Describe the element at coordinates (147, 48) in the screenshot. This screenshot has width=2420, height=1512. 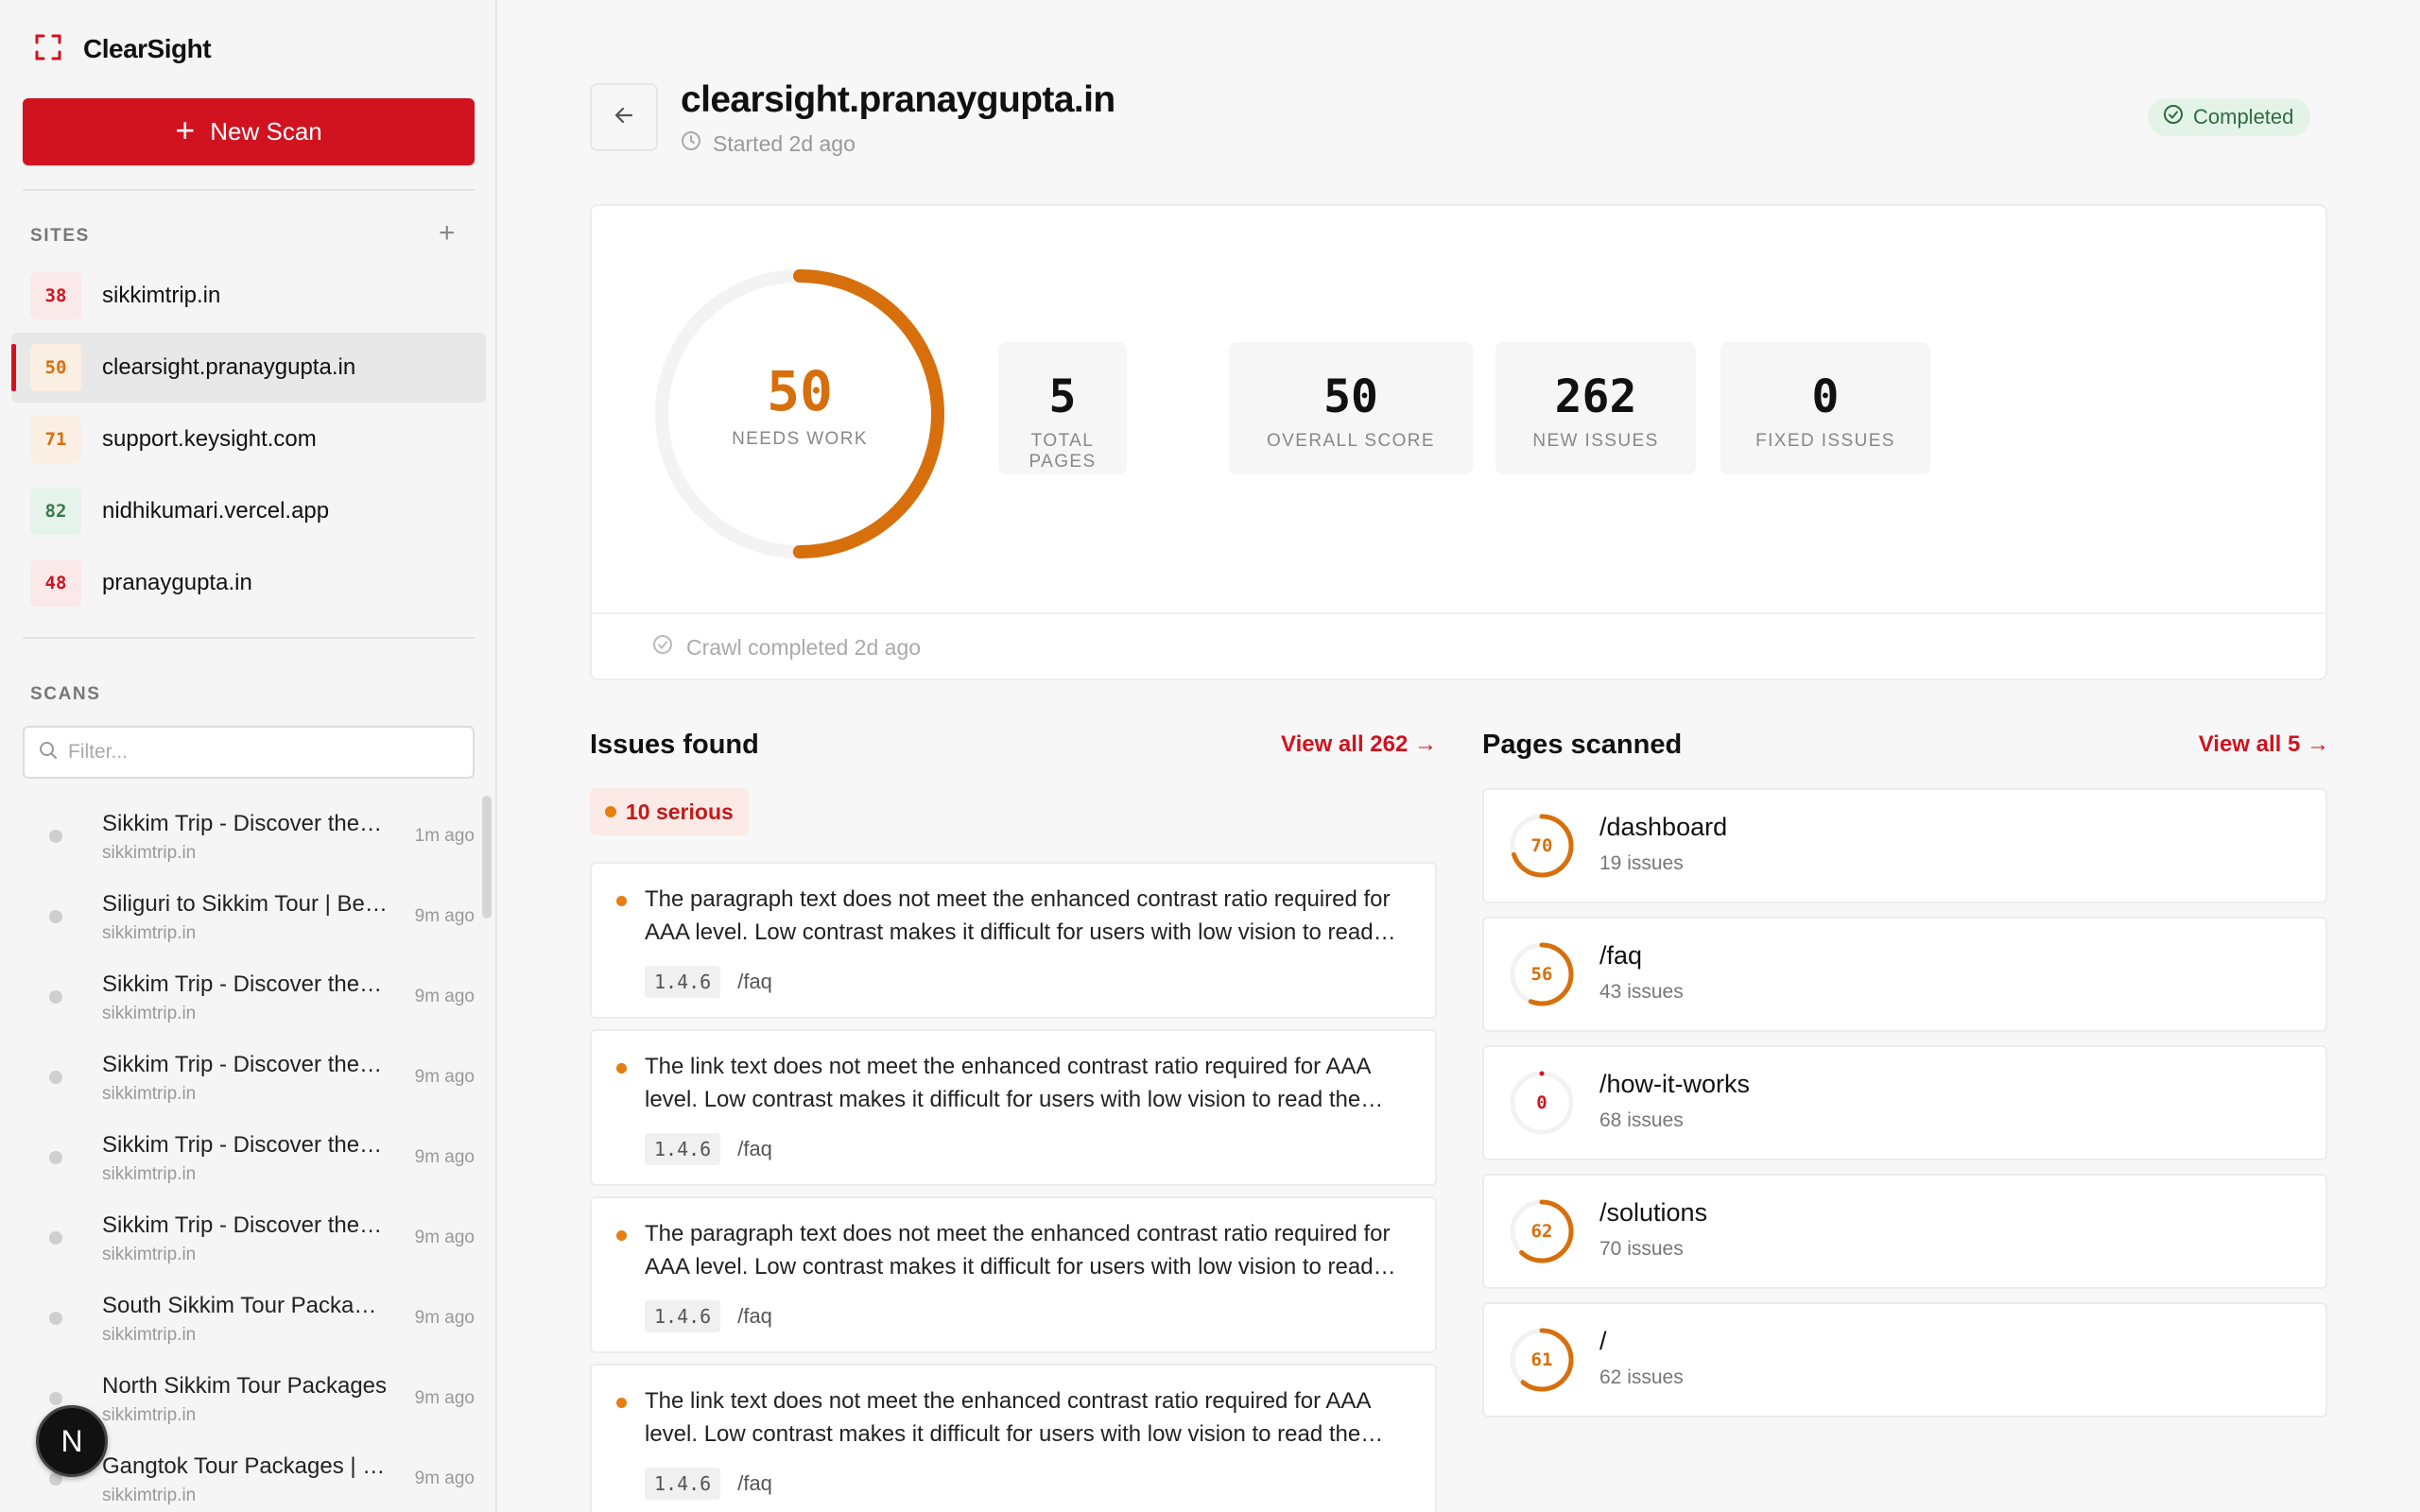
I see `brand-name: ClearSight` at that location.